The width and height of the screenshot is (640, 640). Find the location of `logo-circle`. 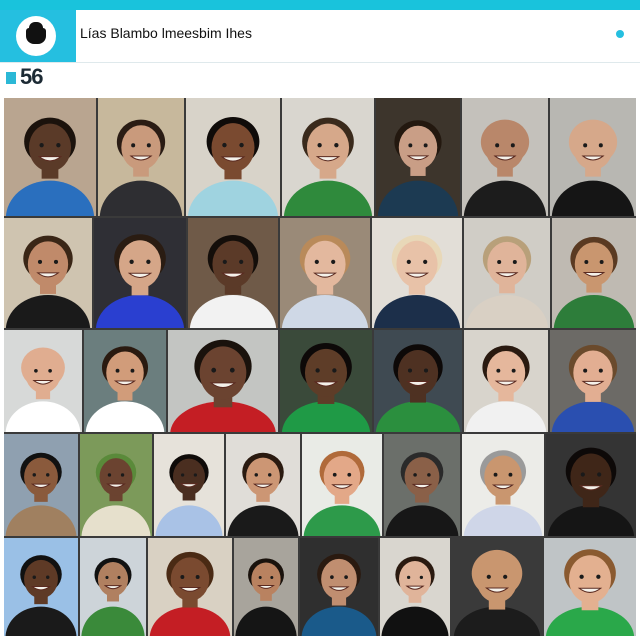

logo-circle is located at coordinates (36, 36).